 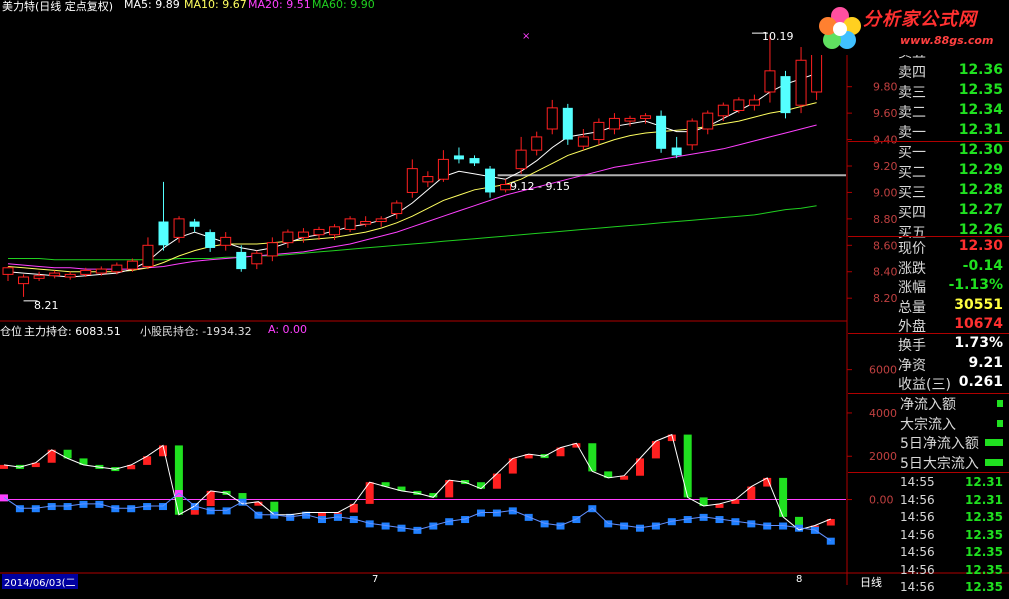 What do you see at coordinates (196, 331) in the screenshot?
I see `retail-position-label: 小股民持仓: -1934.32` at bounding box center [196, 331].